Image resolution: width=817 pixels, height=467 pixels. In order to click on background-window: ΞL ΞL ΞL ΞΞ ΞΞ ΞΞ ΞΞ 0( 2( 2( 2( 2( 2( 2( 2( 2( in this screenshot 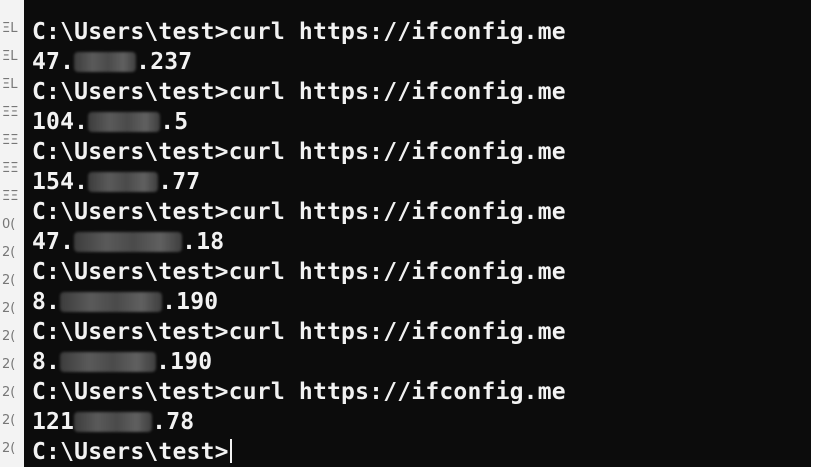, I will do `click(12, 233)`.